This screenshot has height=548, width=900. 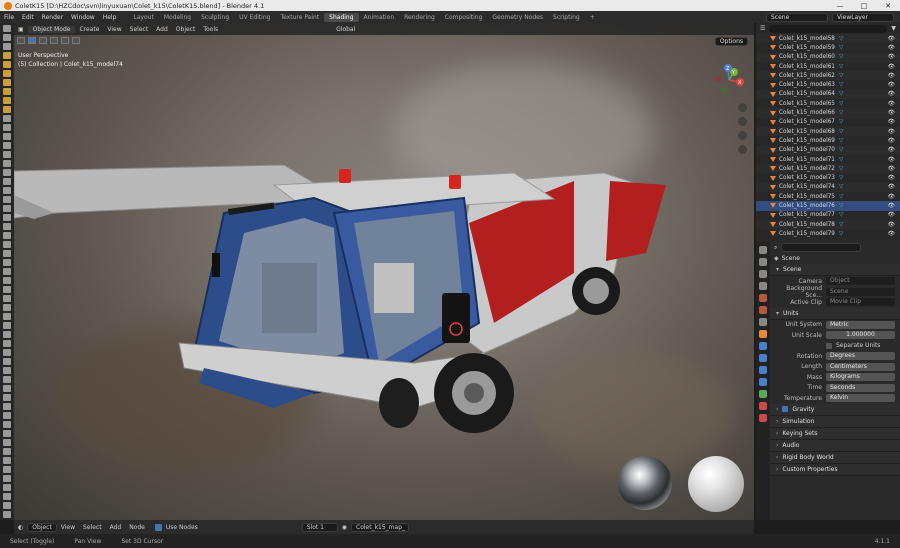 What do you see at coordinates (828, 215) in the screenshot?
I see `outliner-row: Colet_k15_model77 ▽ 👁` at bounding box center [828, 215].